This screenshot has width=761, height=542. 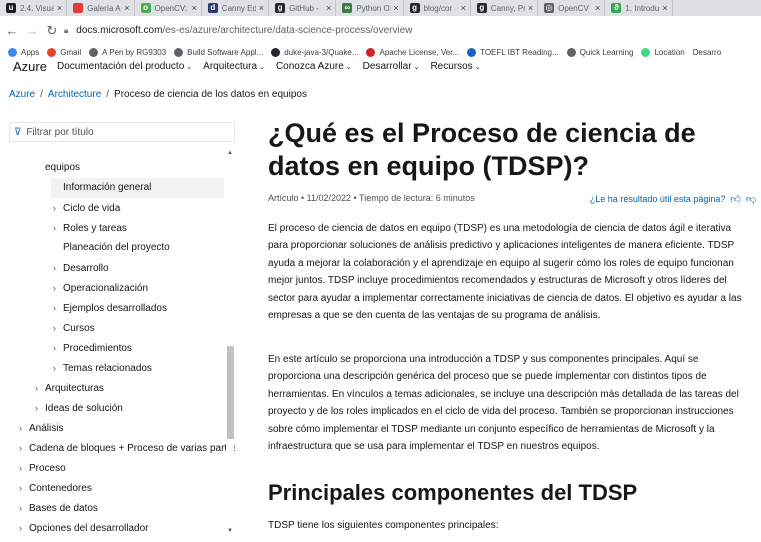 What do you see at coordinates (276, 52) in the screenshot?
I see `github-icon` at bounding box center [276, 52].